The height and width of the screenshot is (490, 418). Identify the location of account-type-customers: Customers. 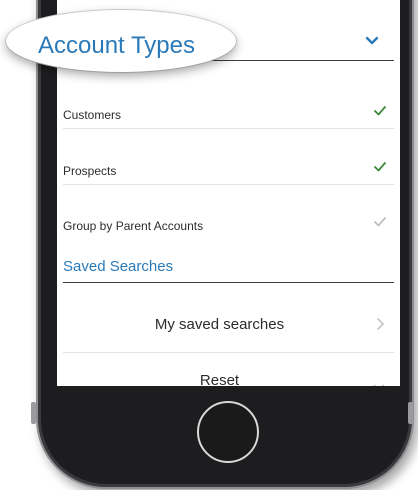
(228, 114).